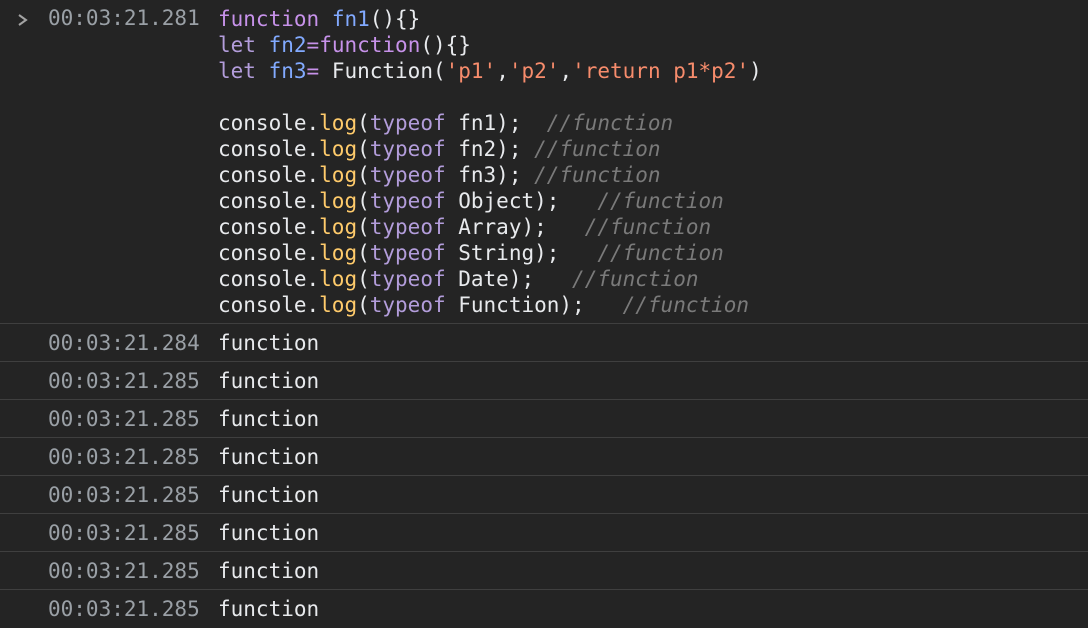 Image resolution: width=1088 pixels, height=628 pixels. Describe the element at coordinates (287, 71) in the screenshot. I see `code-token: fn3` at that location.